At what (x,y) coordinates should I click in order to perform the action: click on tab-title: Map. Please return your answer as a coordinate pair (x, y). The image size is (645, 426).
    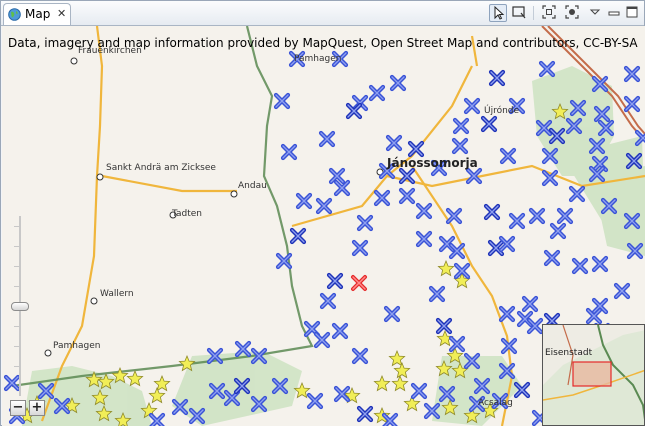
    Looking at the image, I should click on (38, 14).